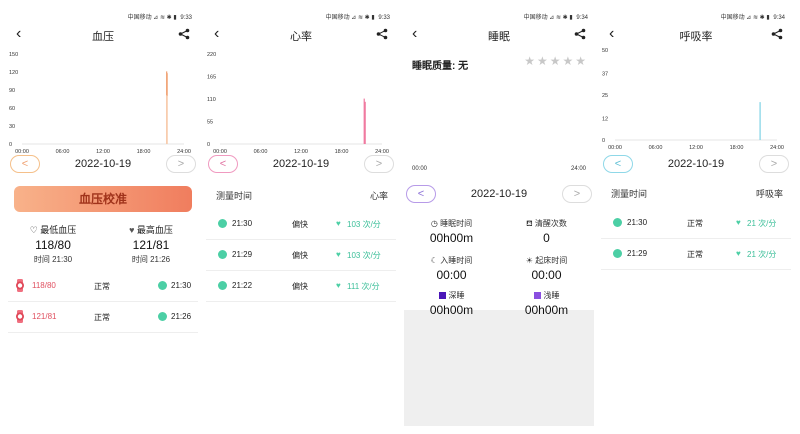  I want to click on heart-filled-icon: ♥, so click(132, 230).